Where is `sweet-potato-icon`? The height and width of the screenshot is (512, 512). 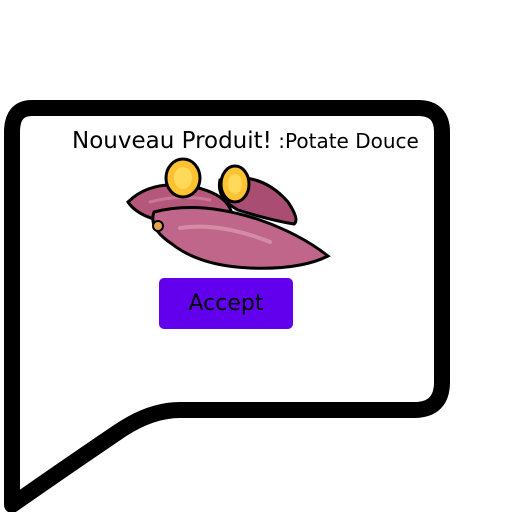
sweet-potato-icon is located at coordinates (228, 213).